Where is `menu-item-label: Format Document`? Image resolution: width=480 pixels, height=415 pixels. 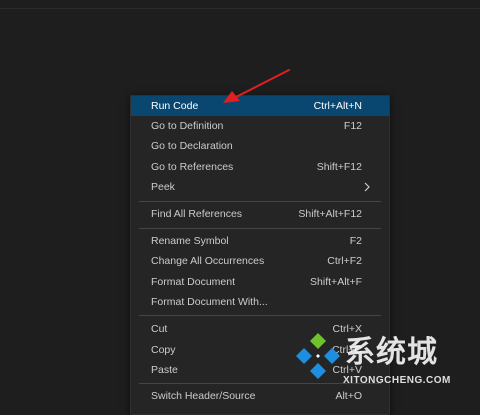 menu-item-label: Format Document is located at coordinates (193, 282).